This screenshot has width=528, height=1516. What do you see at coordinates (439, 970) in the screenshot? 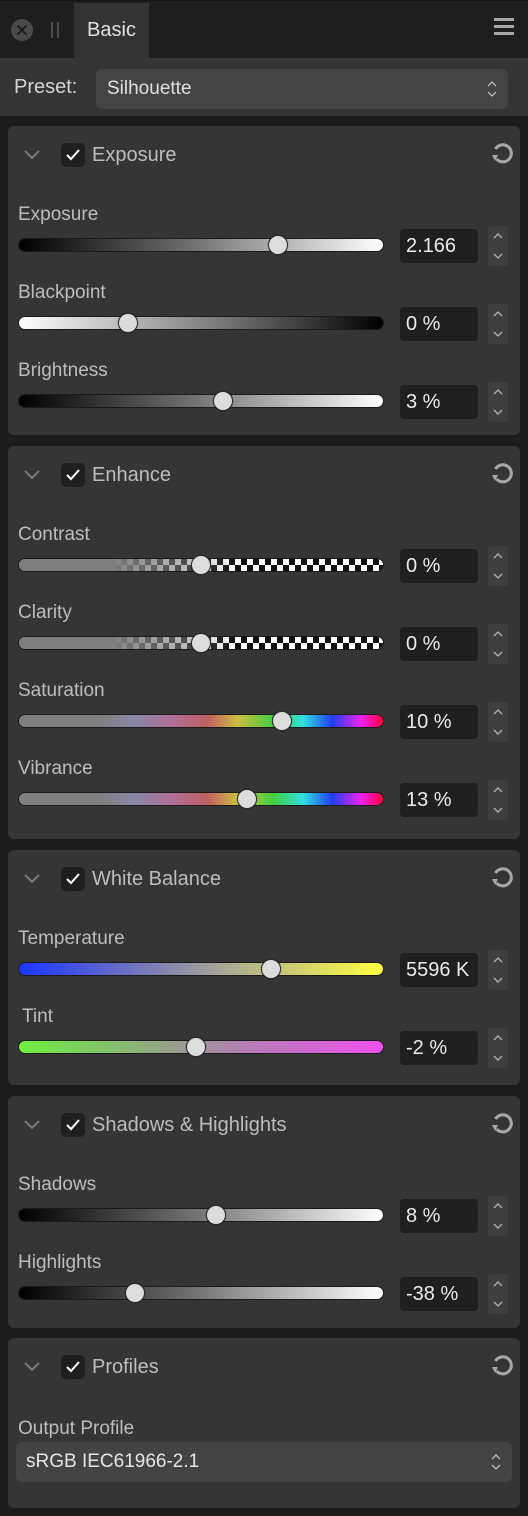
I see `slider-value-field: 5596 K` at bounding box center [439, 970].